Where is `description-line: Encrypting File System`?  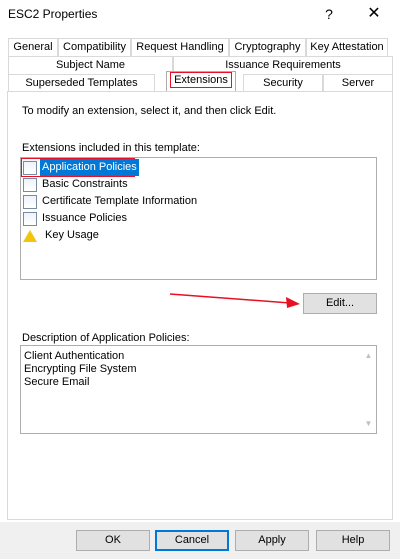
description-line: Encrypting File System is located at coordinates (80, 369).